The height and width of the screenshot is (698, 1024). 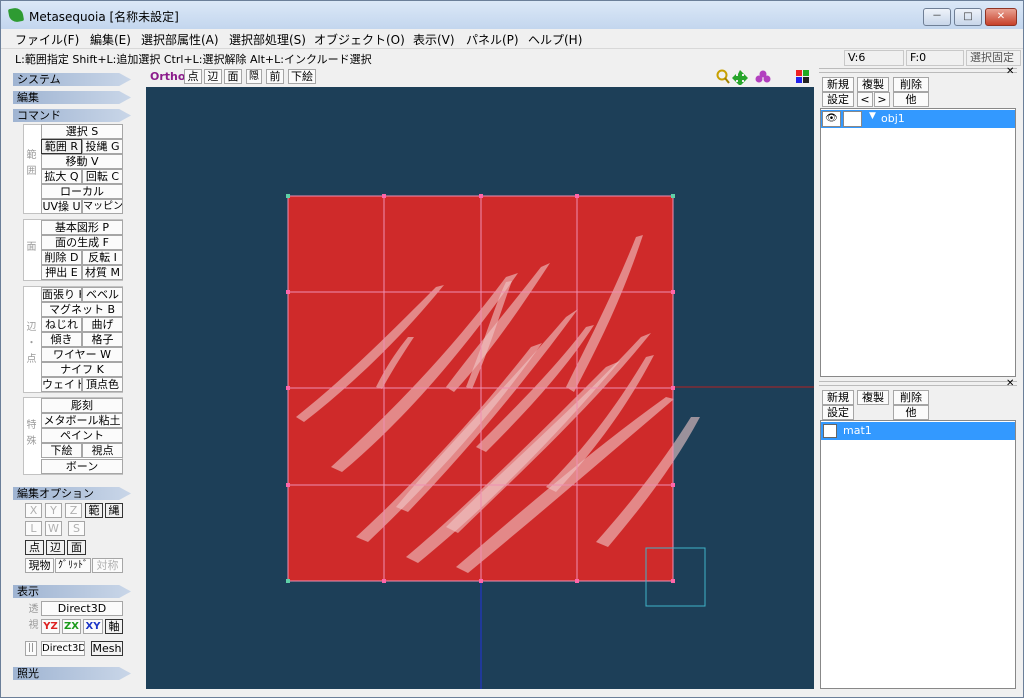 I want to click on cmd-bend: 曲げ, so click(x=102, y=324).